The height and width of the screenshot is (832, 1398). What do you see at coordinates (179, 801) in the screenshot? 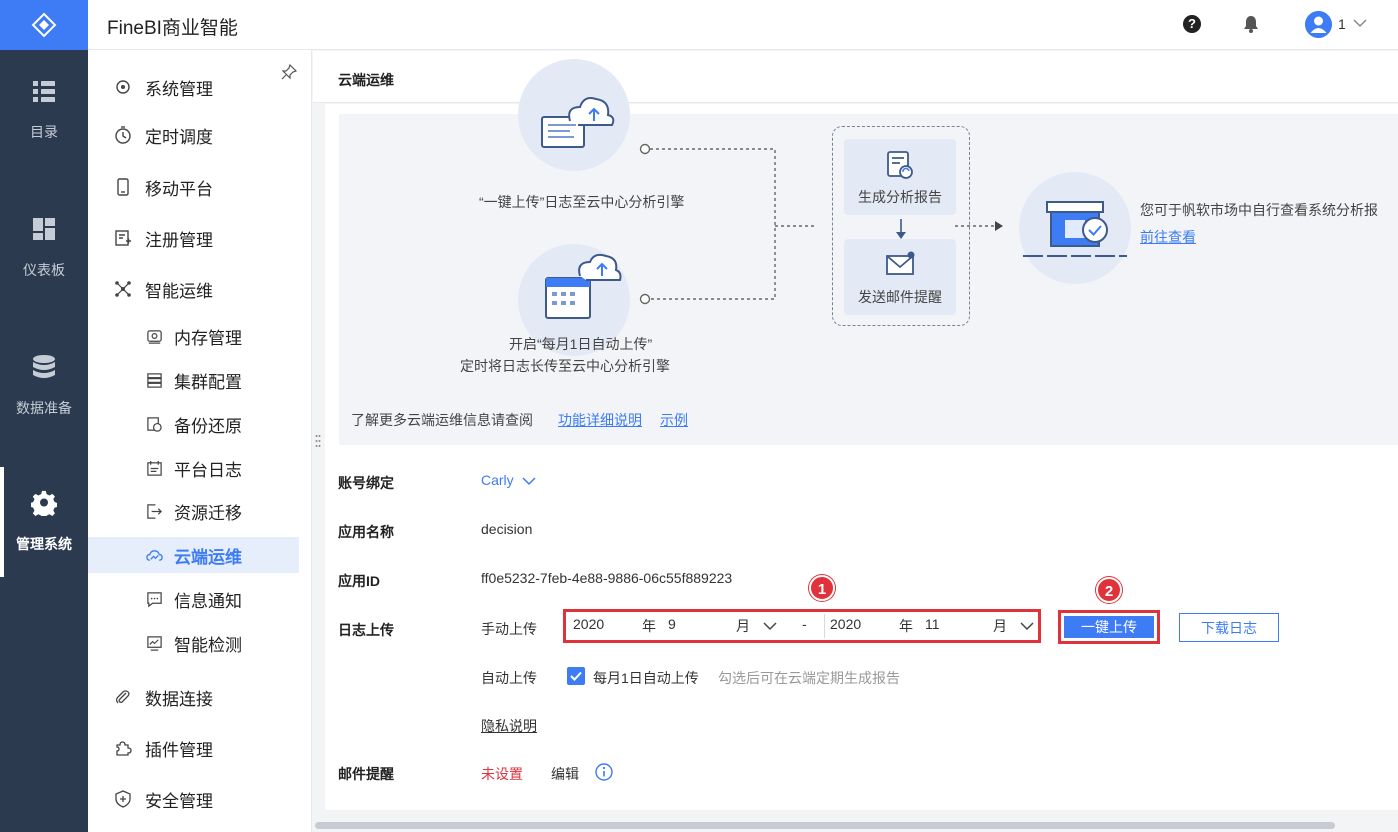
I see `menu-item-label: 安全管理` at bounding box center [179, 801].